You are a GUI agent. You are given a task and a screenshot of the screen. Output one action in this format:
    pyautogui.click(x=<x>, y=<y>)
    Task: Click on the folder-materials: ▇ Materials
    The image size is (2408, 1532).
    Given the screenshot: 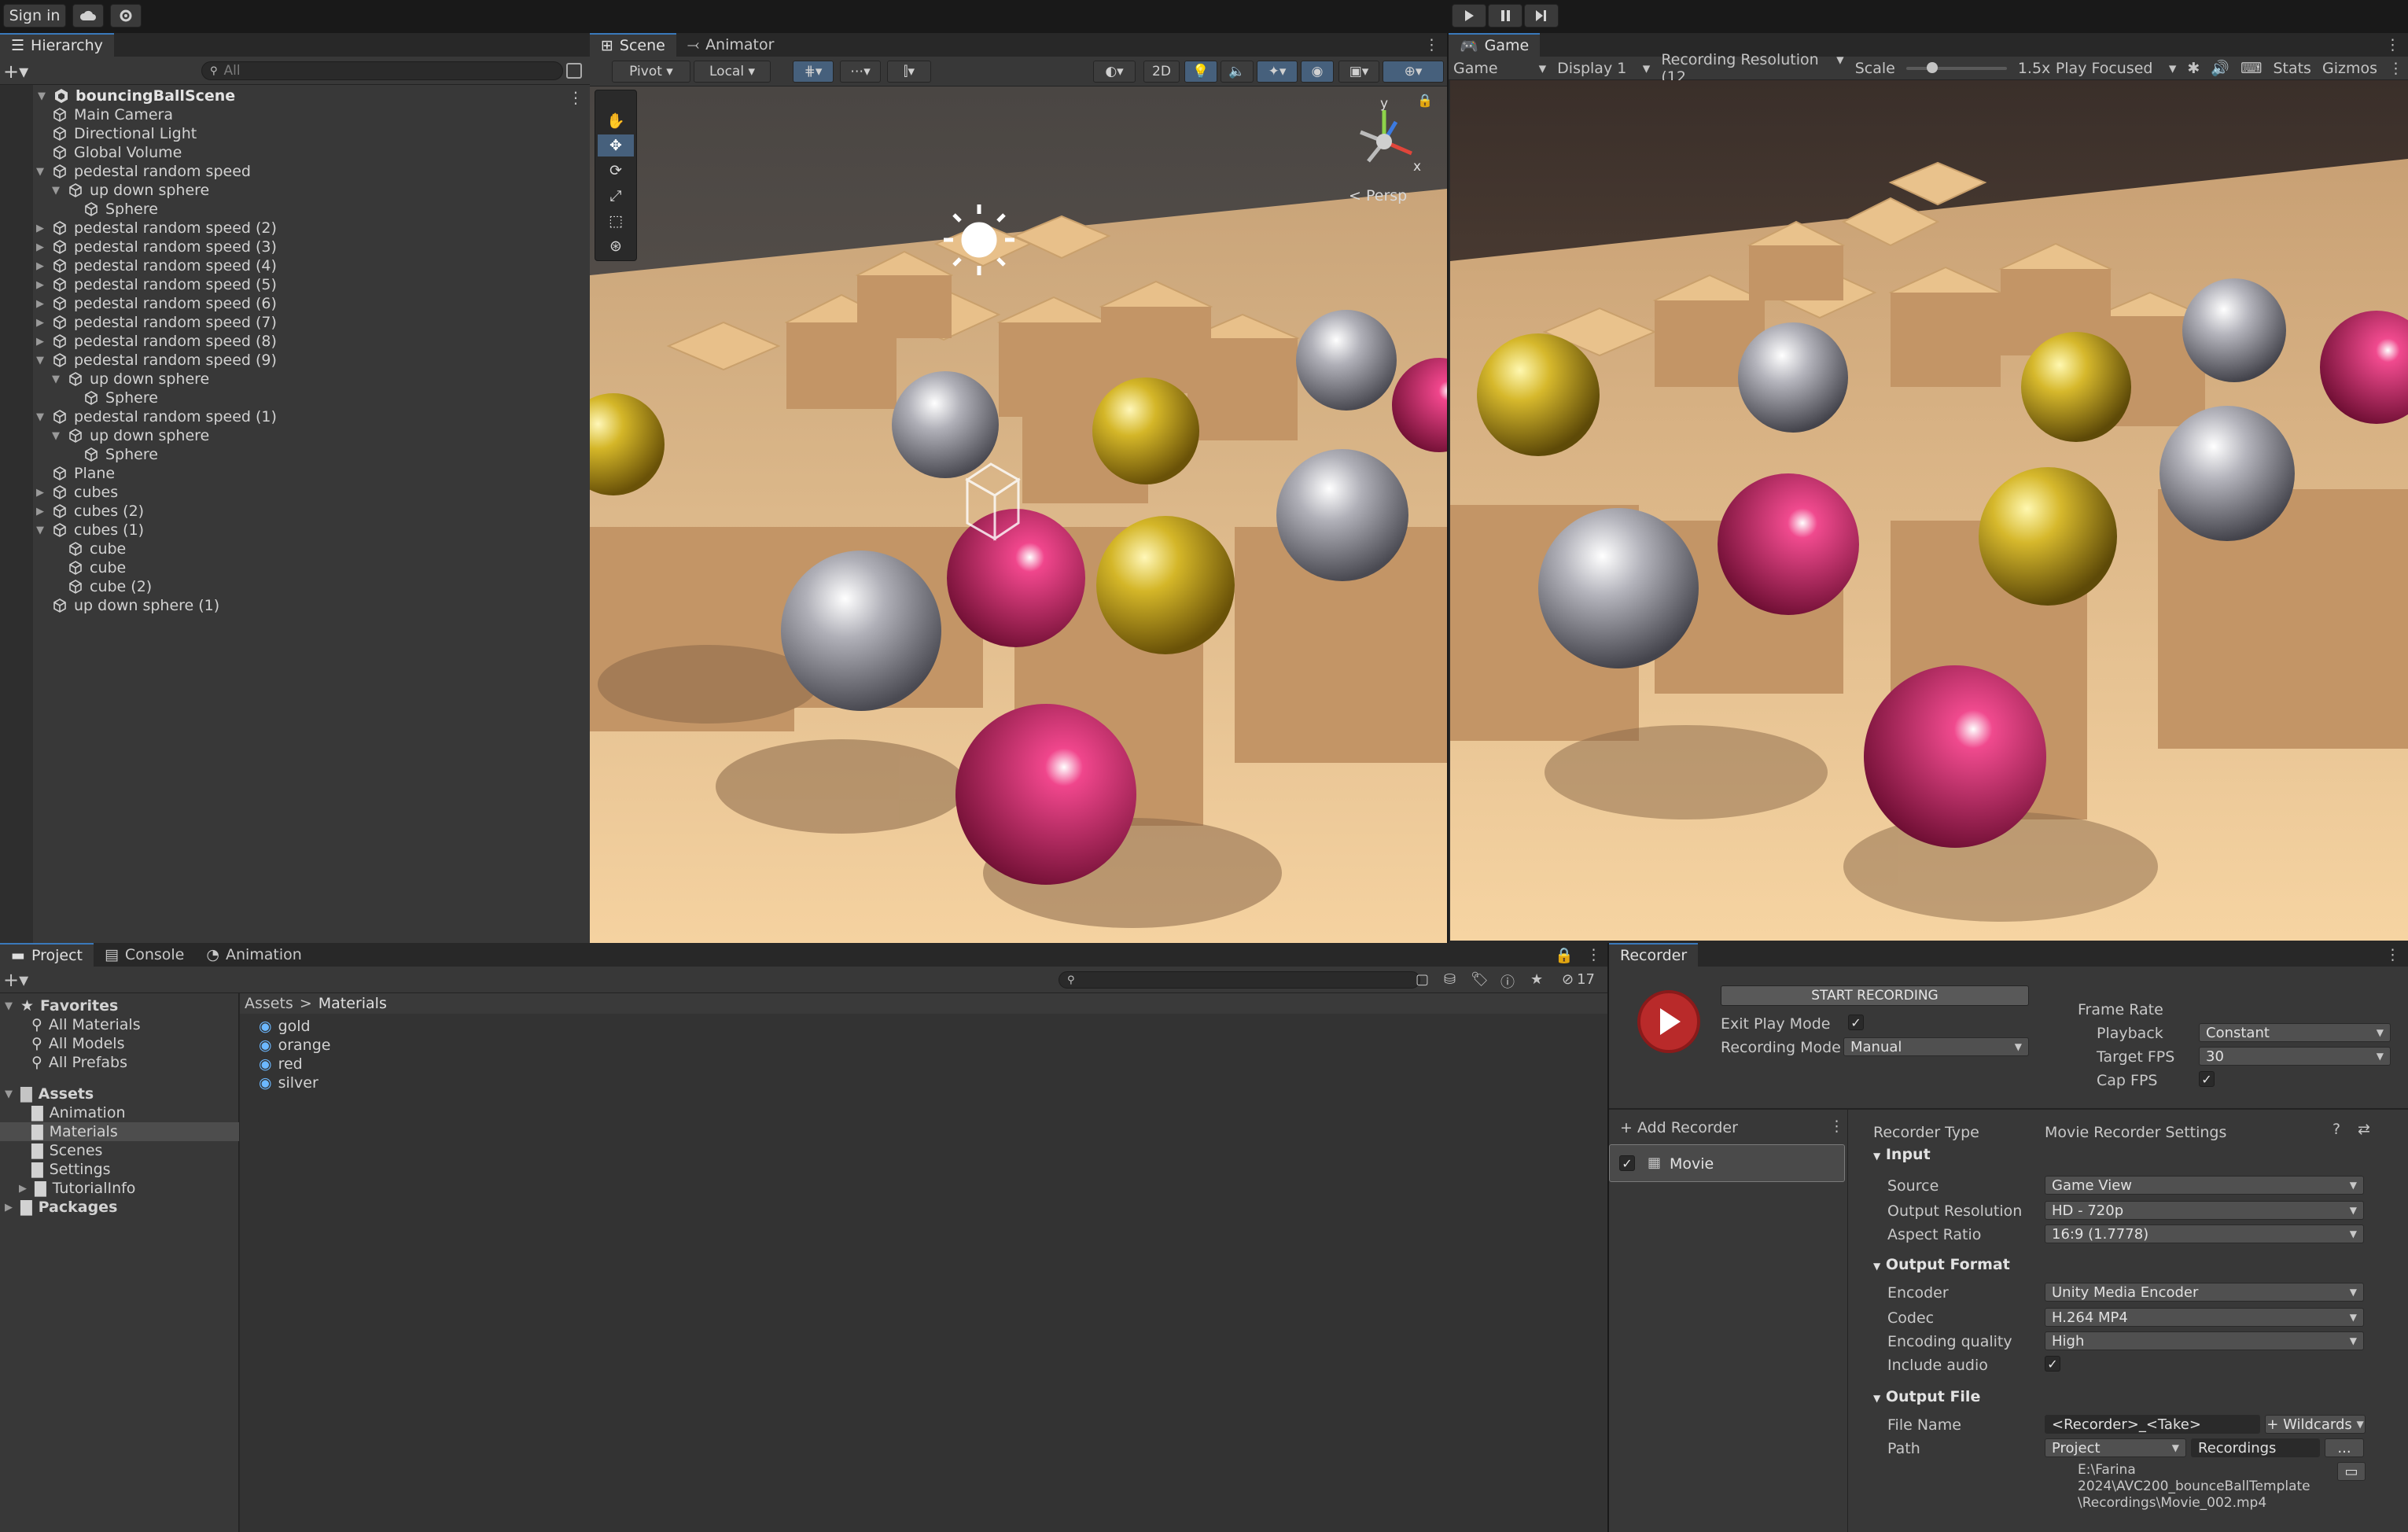 What is the action you would take?
    pyautogui.click(x=74, y=1131)
    